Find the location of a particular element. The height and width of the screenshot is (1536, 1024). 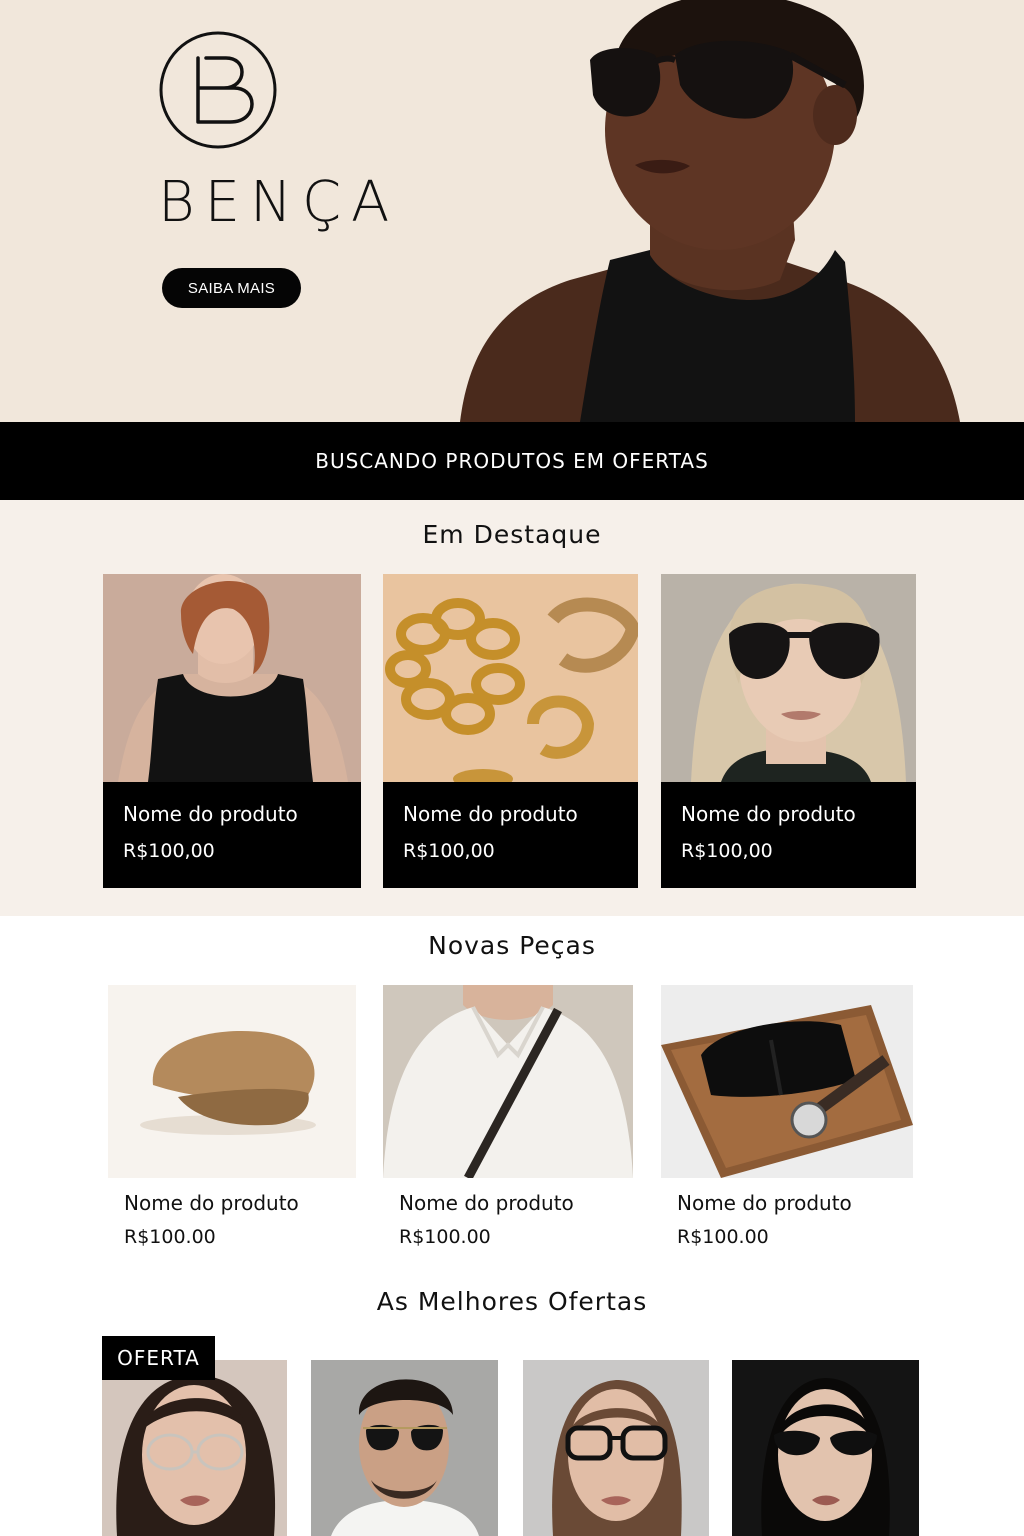

offer-badge: OFERTA is located at coordinates (158, 1358).